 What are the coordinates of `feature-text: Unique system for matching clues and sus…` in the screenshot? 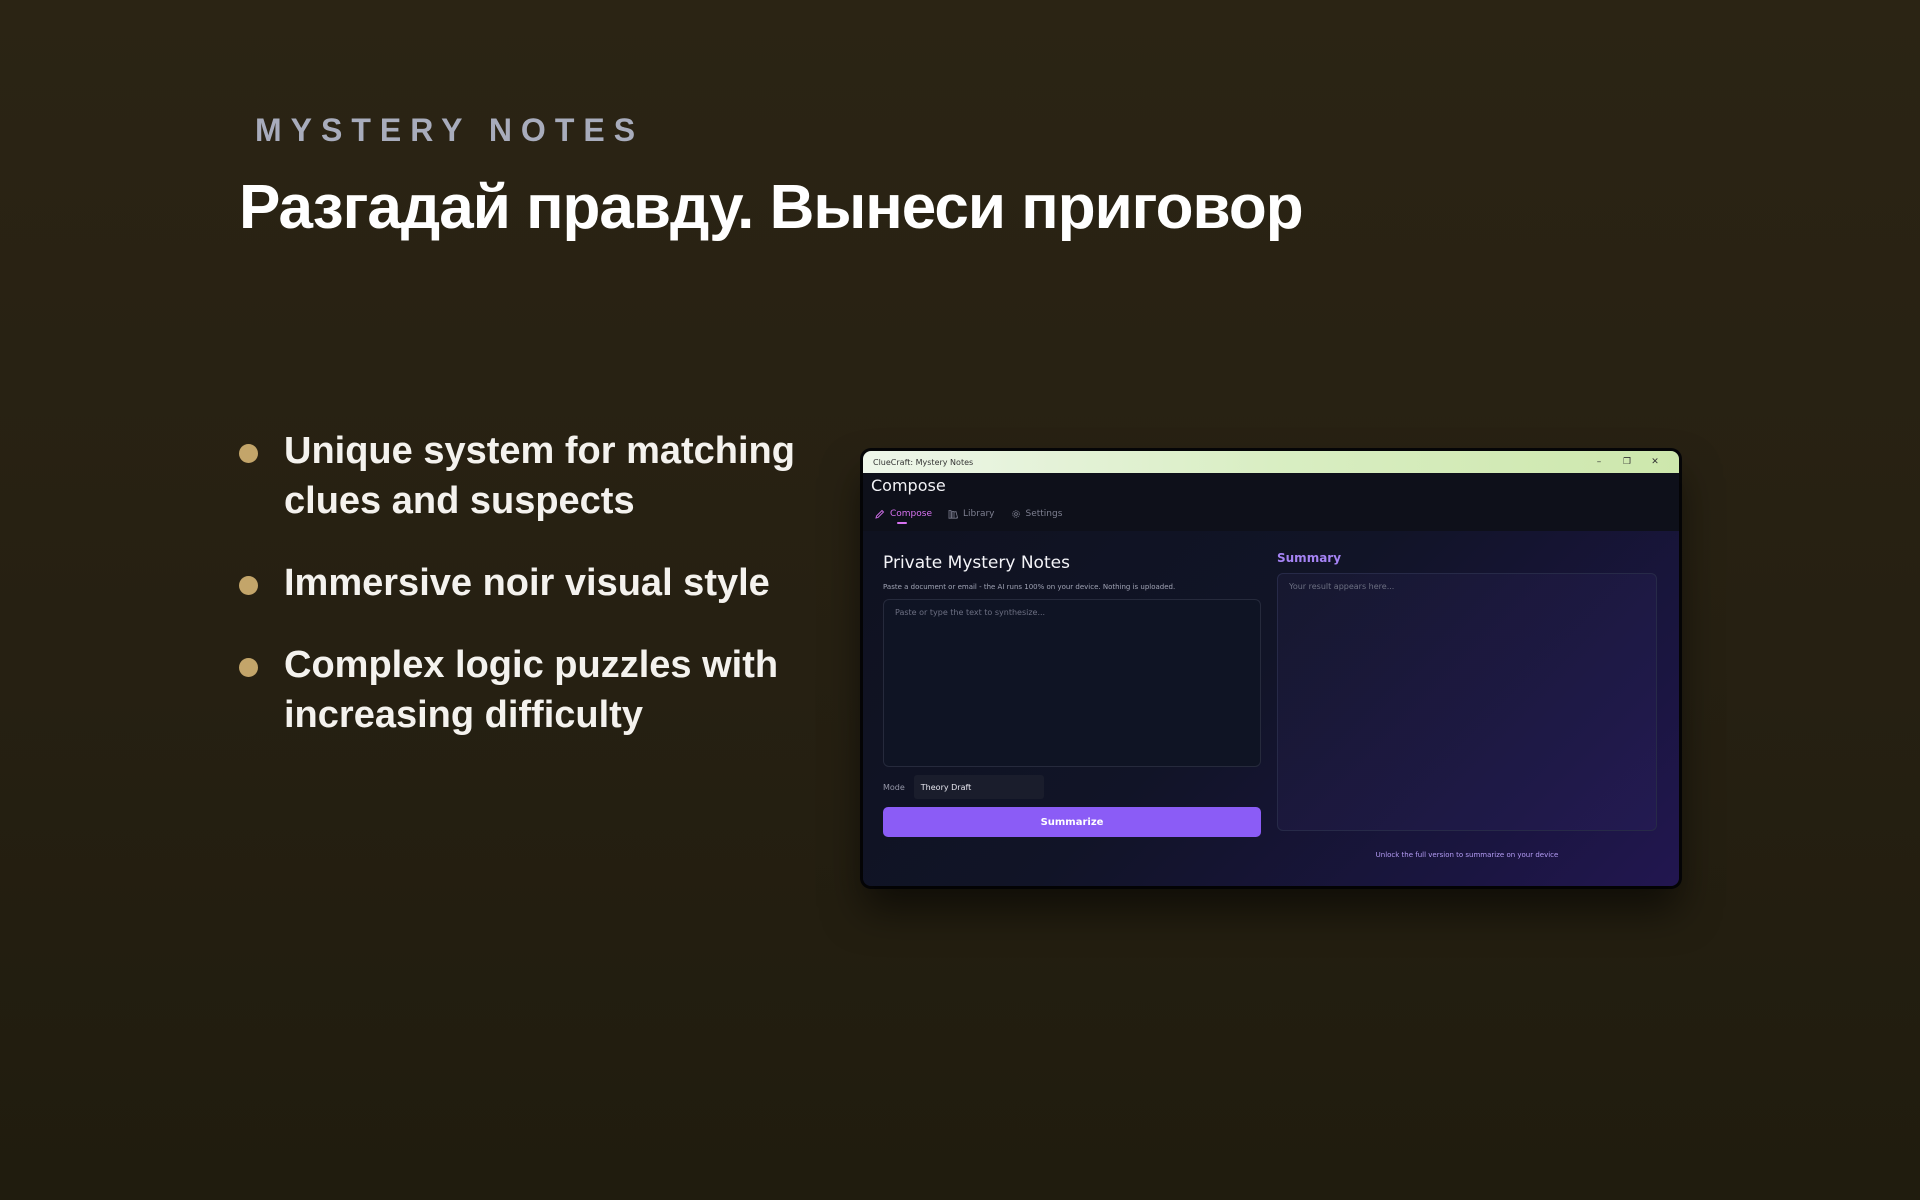 It's located at (539, 476).